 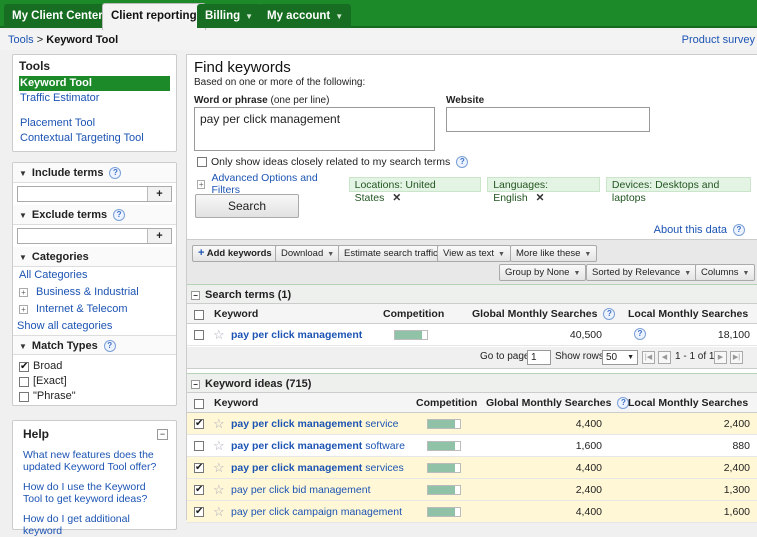 What do you see at coordinates (305, 16) in the screenshot?
I see `tab-my-account: My account ▼` at bounding box center [305, 16].